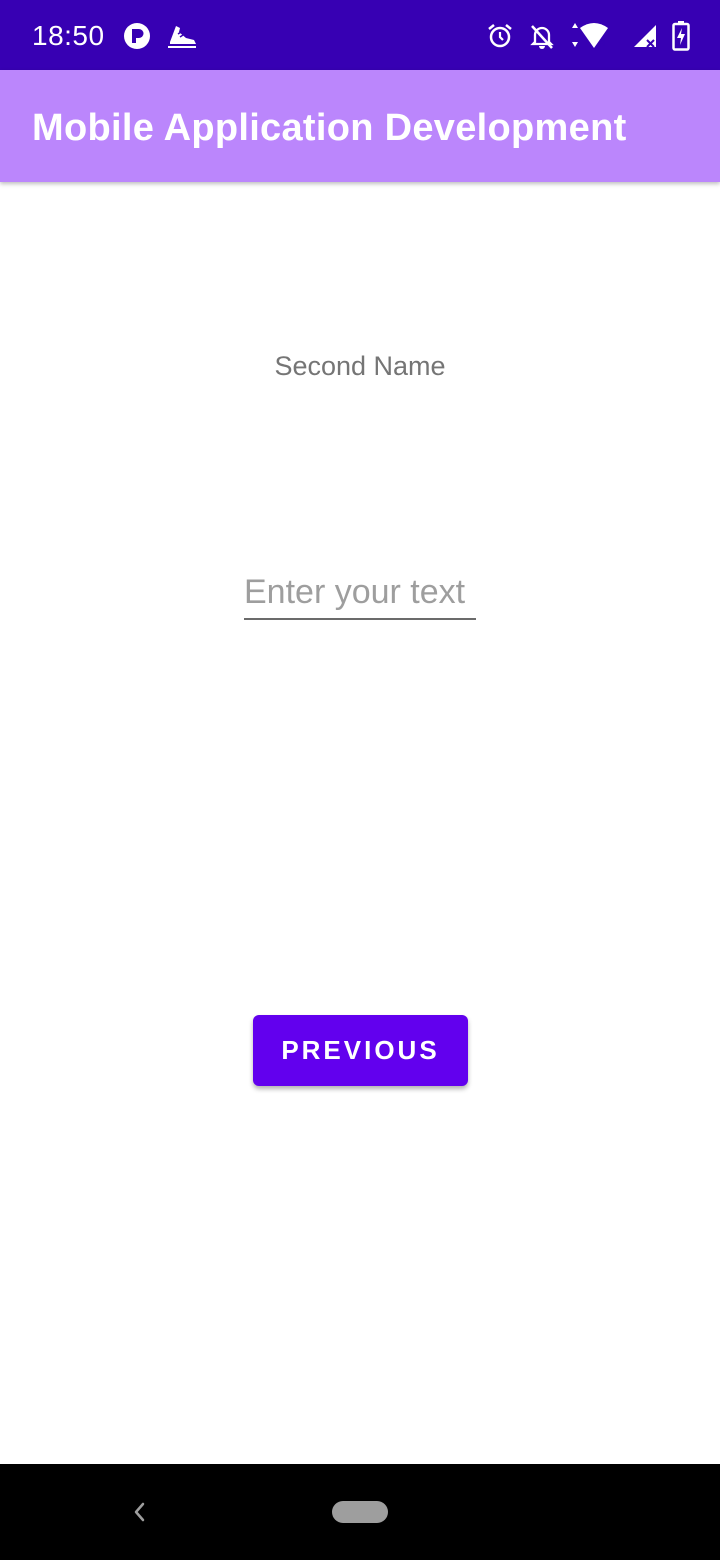 The width and height of the screenshot is (720, 1560). I want to click on status-right-icons: 4, so click(588, 36).